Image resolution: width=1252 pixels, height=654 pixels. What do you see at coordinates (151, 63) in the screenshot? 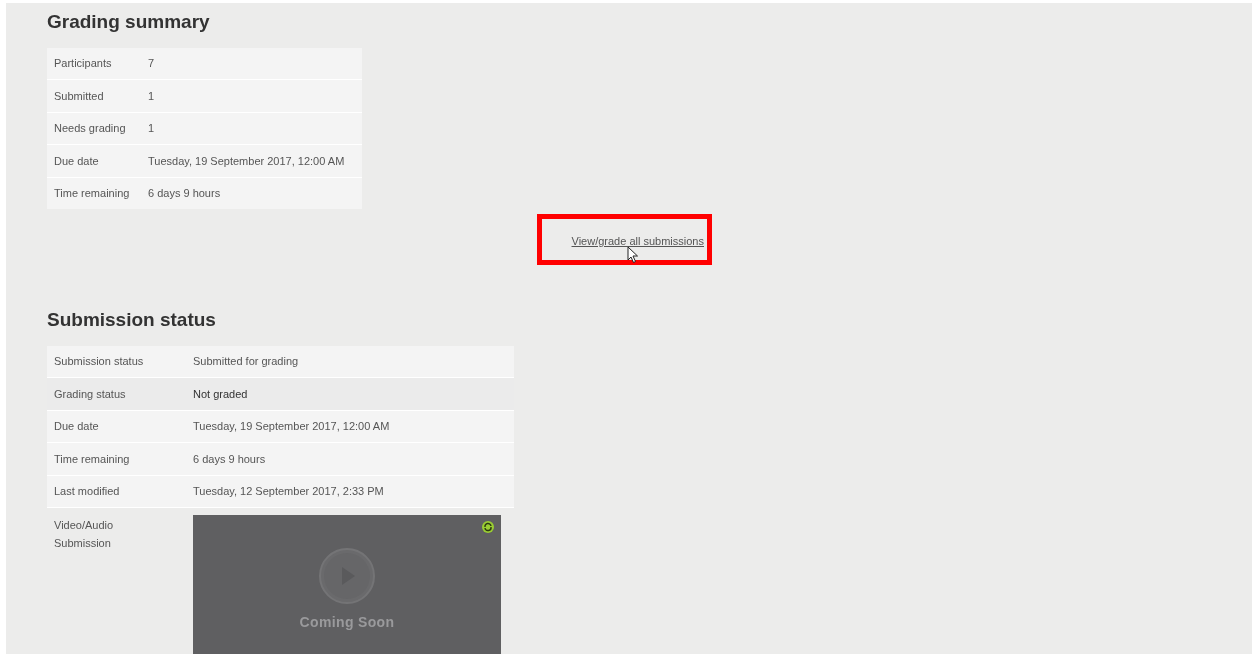
I see `table-cell-text: 7` at bounding box center [151, 63].